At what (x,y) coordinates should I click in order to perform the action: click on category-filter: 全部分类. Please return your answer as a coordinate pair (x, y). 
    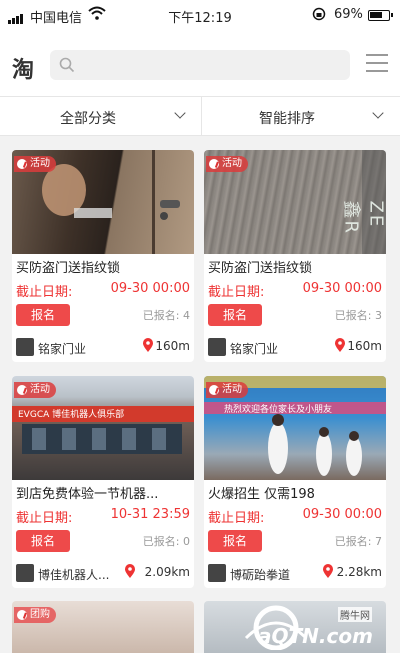
    Looking at the image, I should click on (100, 116).